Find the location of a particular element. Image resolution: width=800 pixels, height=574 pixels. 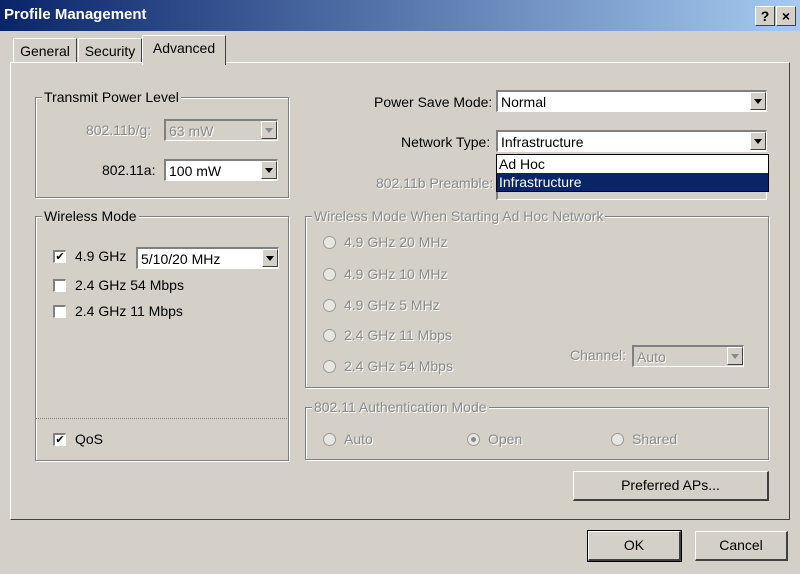

adhoc-label-49-20: 4.9 GHz 20 MHz is located at coordinates (396, 242).